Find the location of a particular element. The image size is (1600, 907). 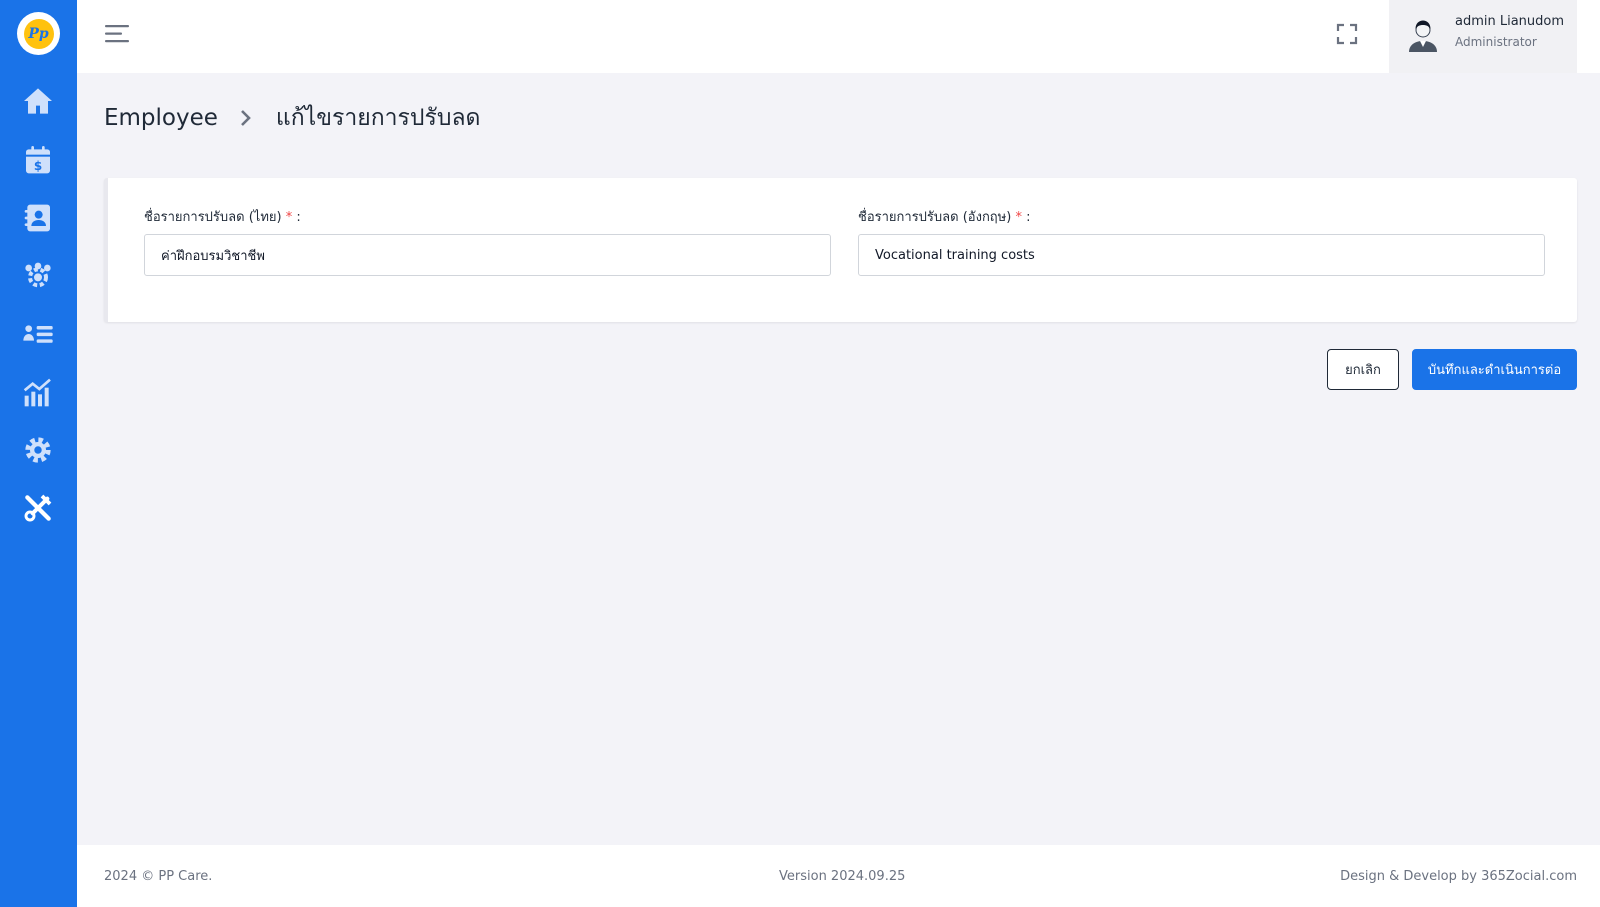

user-role: Administrator is located at coordinates (1496, 42).